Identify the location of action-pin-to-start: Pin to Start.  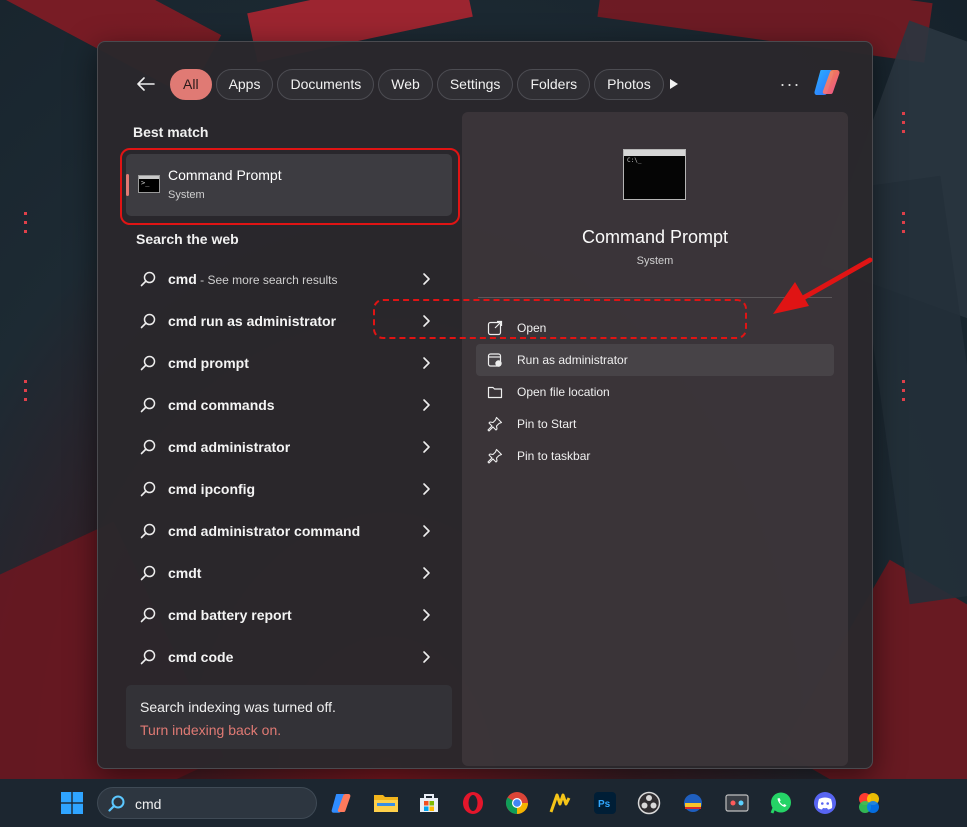
(655, 424).